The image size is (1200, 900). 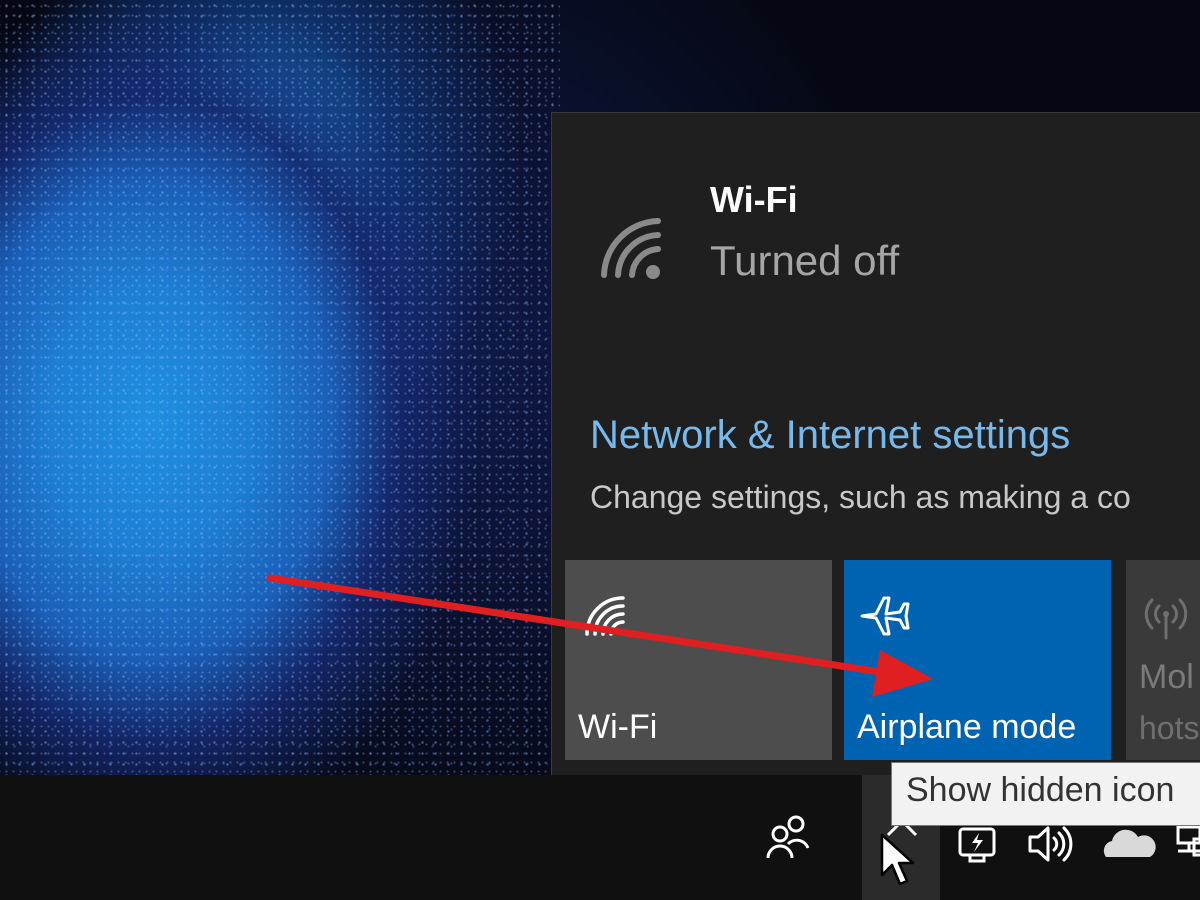 I want to click on network-settings-link: Network & Internet settings, so click(x=830, y=435).